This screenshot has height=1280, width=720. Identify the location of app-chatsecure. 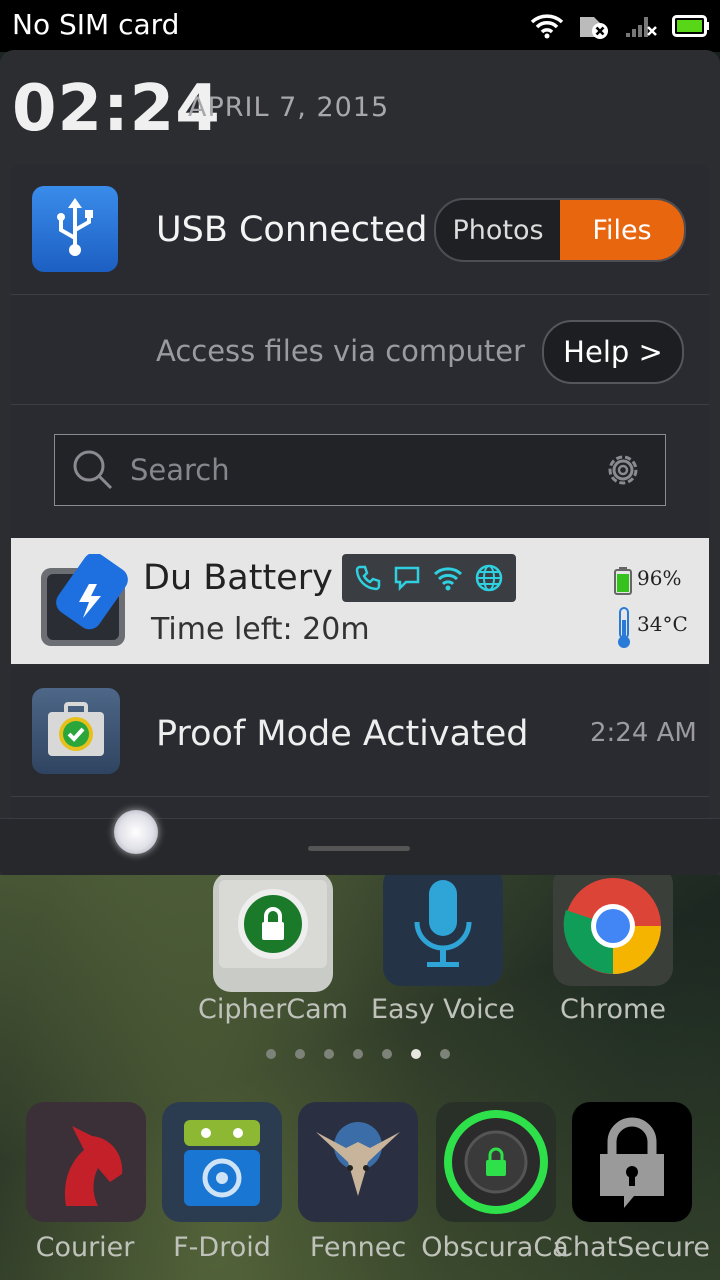
(632, 1162).